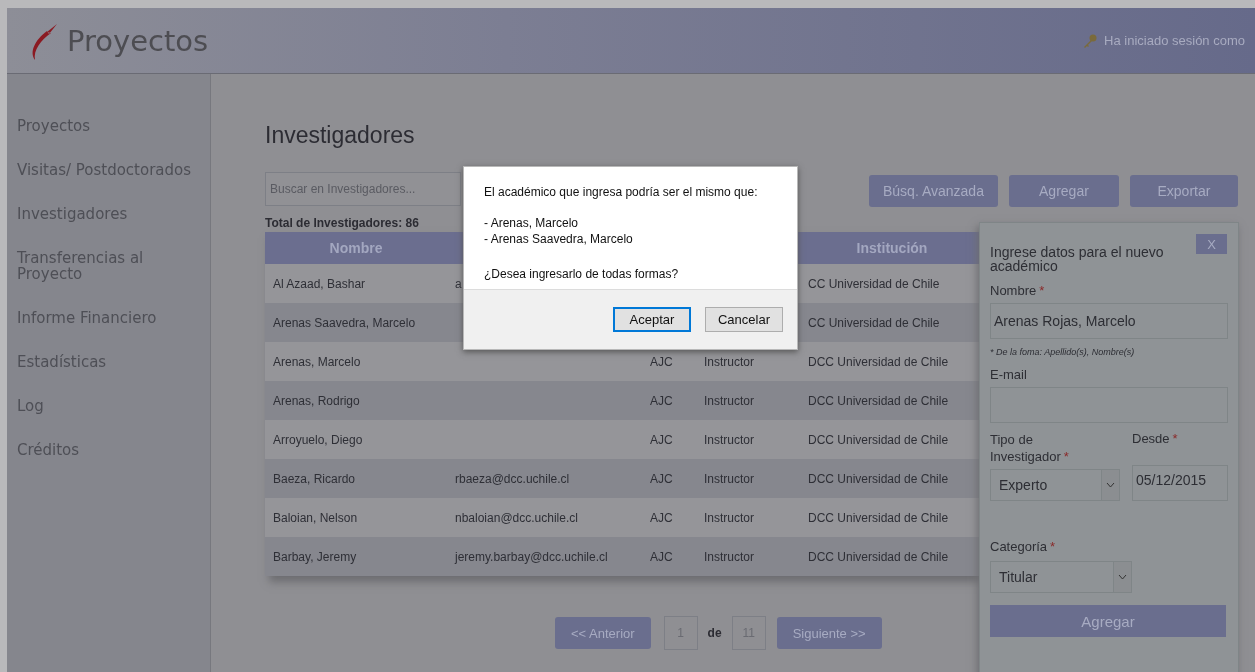 This screenshot has width=1255, height=672. Describe the element at coordinates (1090, 40) in the screenshot. I see `key-icon` at that location.